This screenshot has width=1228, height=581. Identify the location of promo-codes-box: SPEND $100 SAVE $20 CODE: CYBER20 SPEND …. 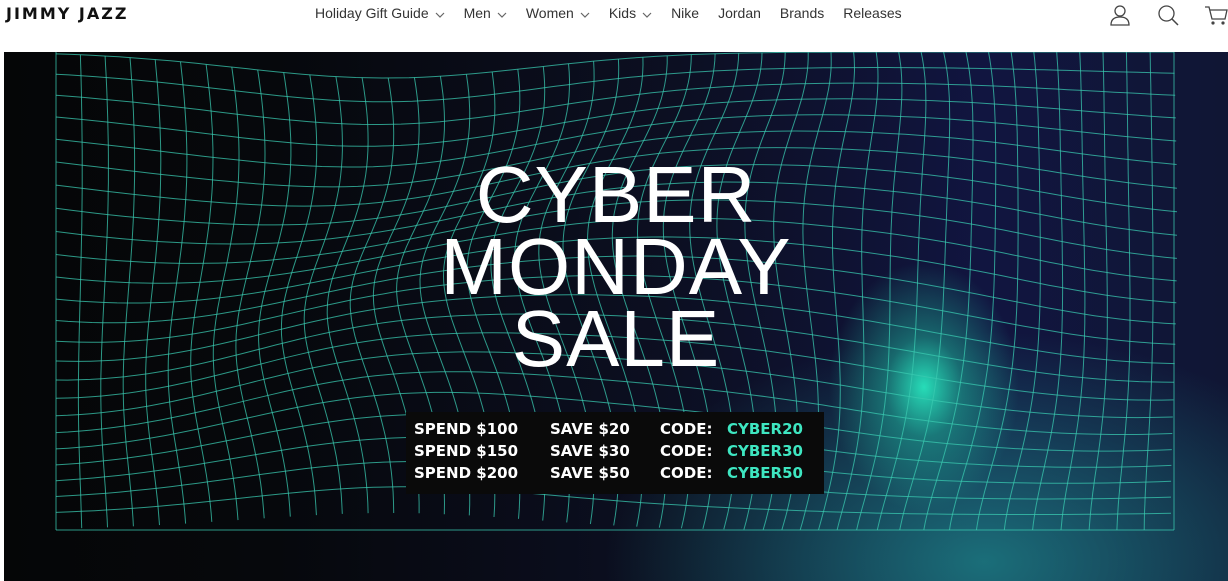
(615, 453).